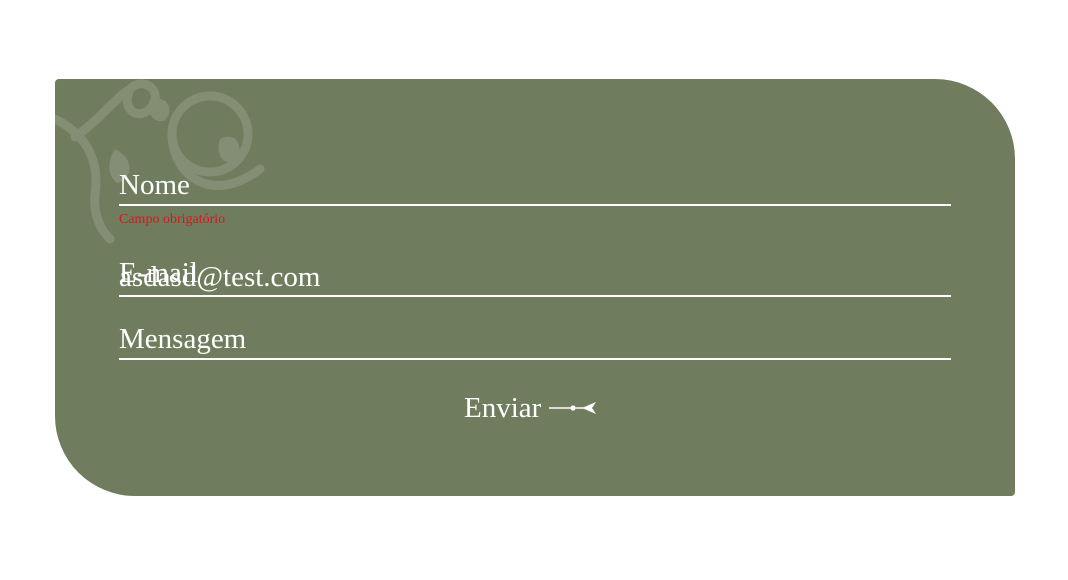 This screenshot has height=580, width=1068. Describe the element at coordinates (573, 408) in the screenshot. I see `arrow-right-icon` at that location.